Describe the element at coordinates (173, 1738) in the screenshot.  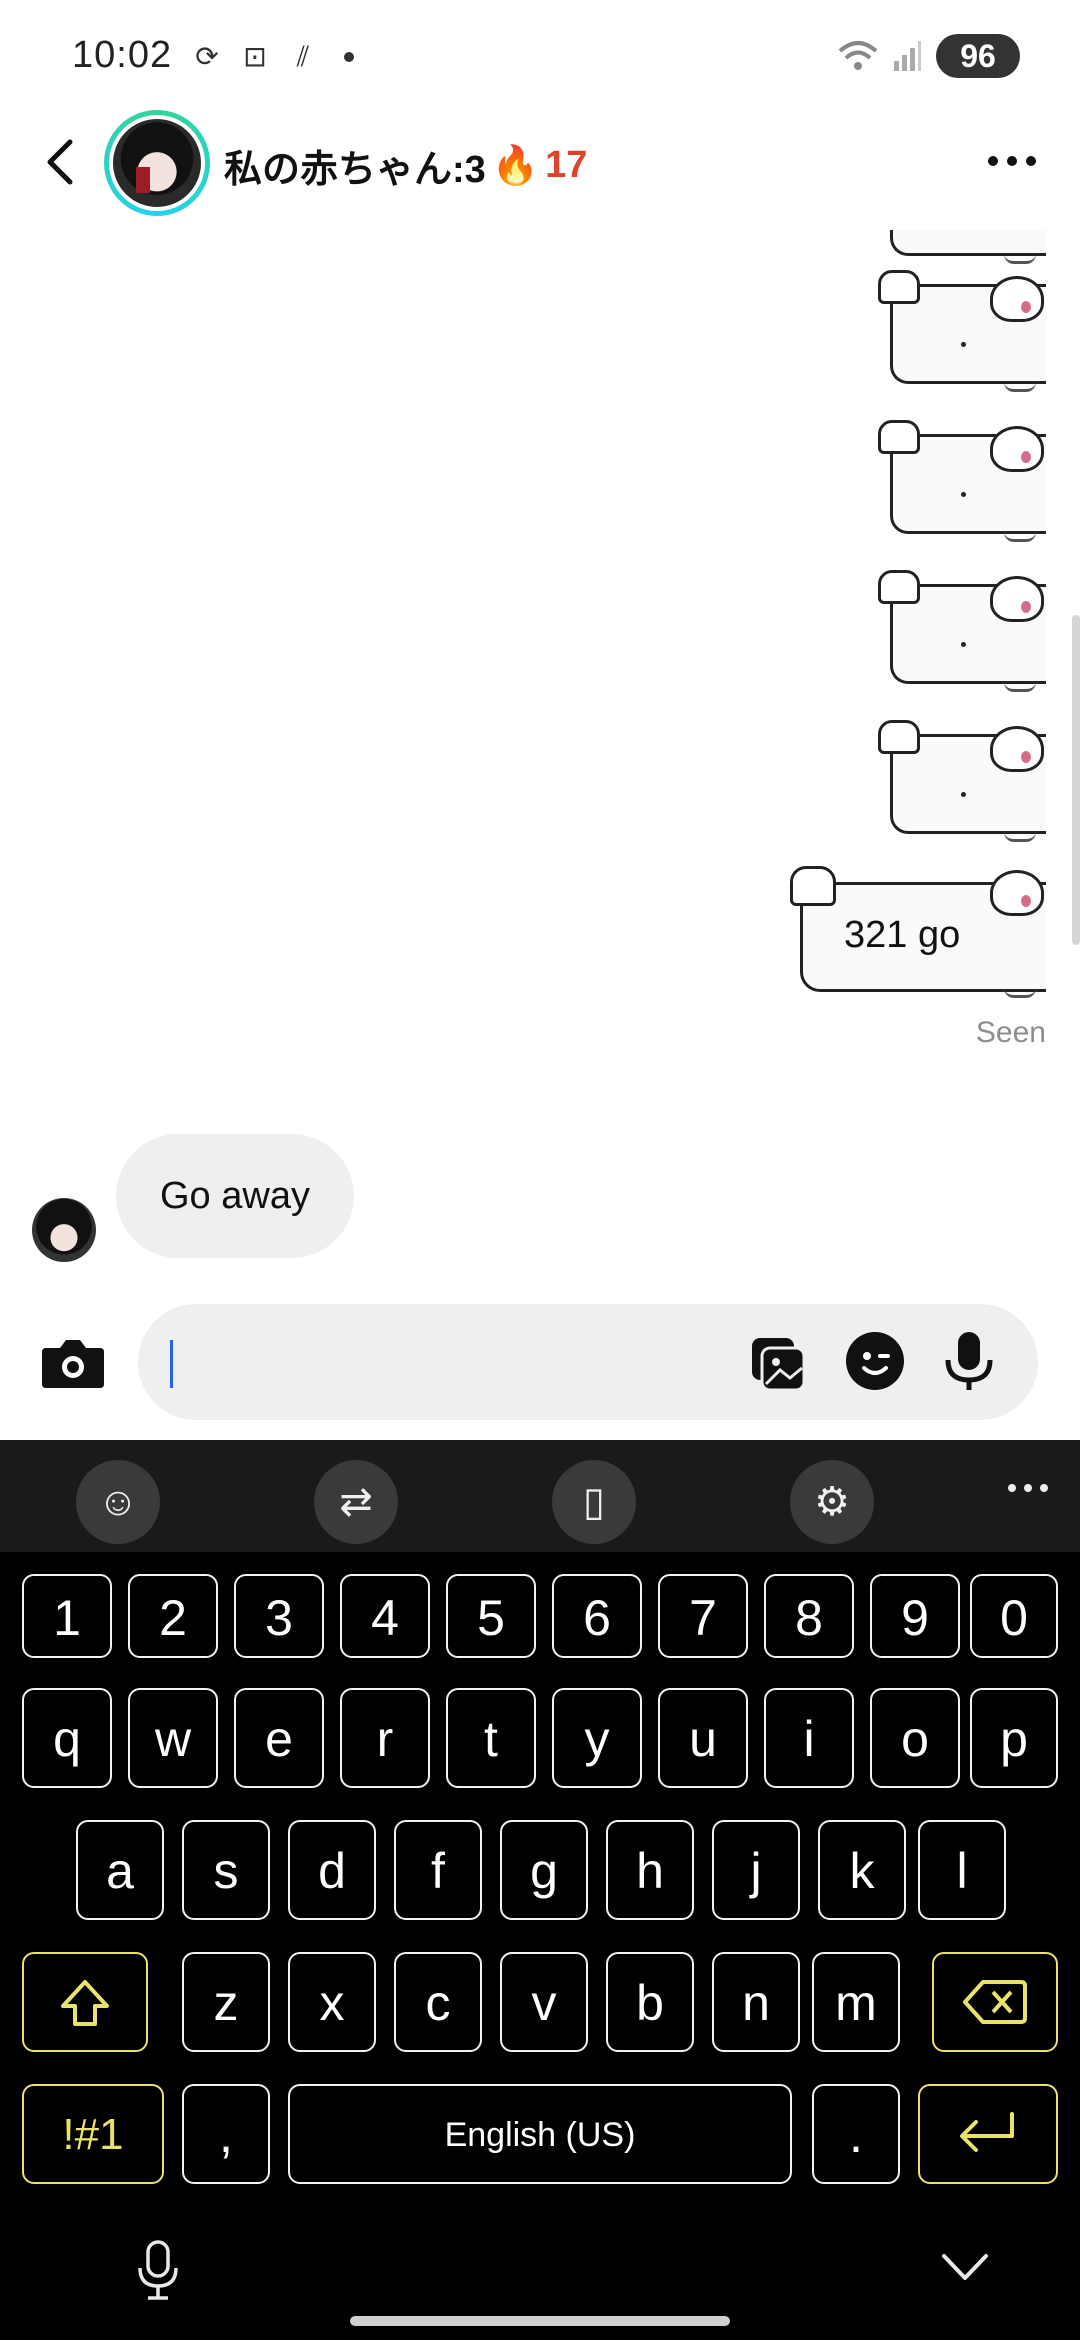
I see `key-w: w` at that location.